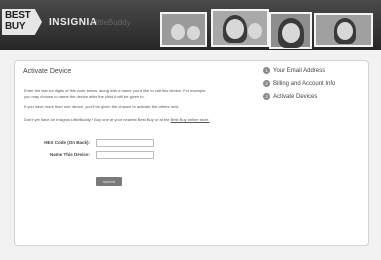 The width and height of the screenshot is (381, 260). I want to click on submit-button: submit, so click(109, 181).